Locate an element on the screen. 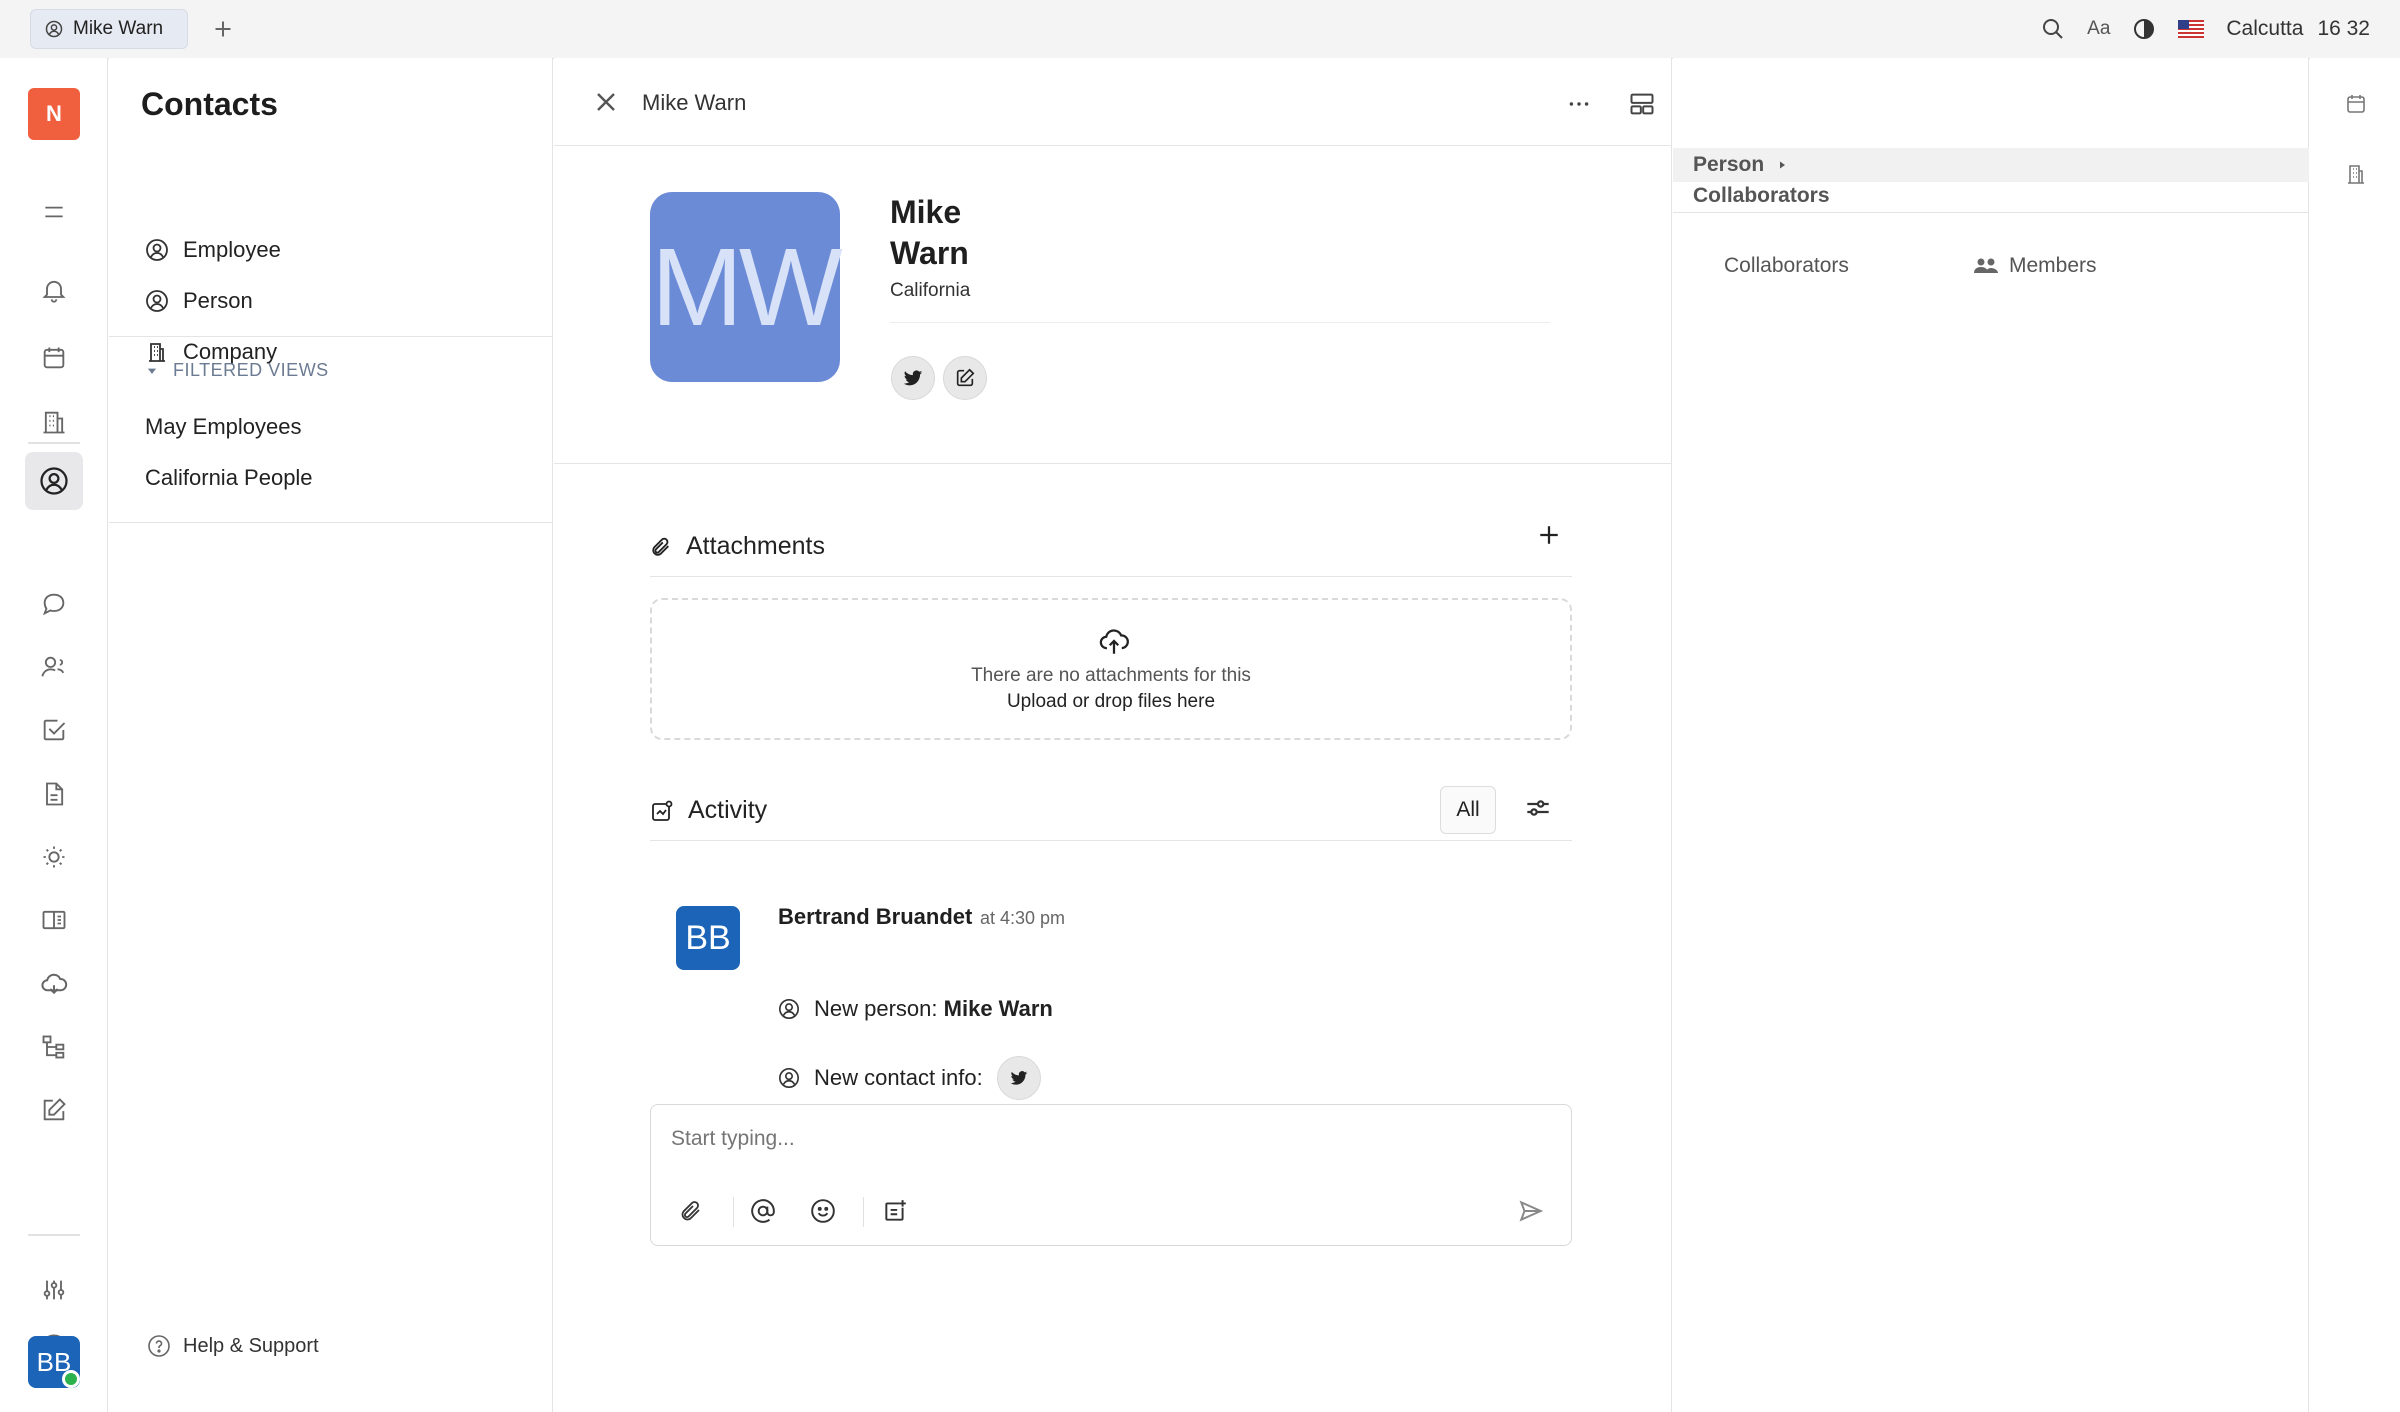 Image resolution: width=2400 pixels, height=1412 pixels. send-icon is located at coordinates (1531, 1211).